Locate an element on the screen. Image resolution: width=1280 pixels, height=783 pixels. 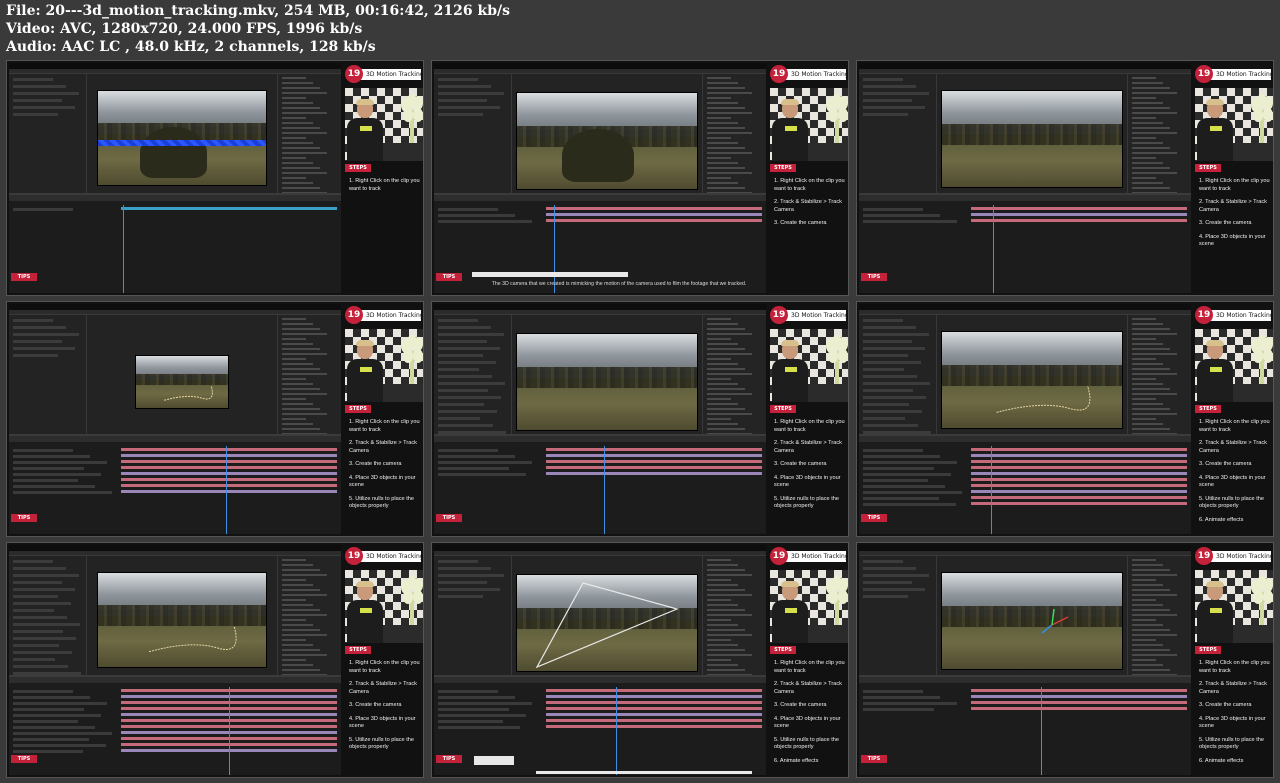
transform-gizmo is located at coordinates (1032, 621).